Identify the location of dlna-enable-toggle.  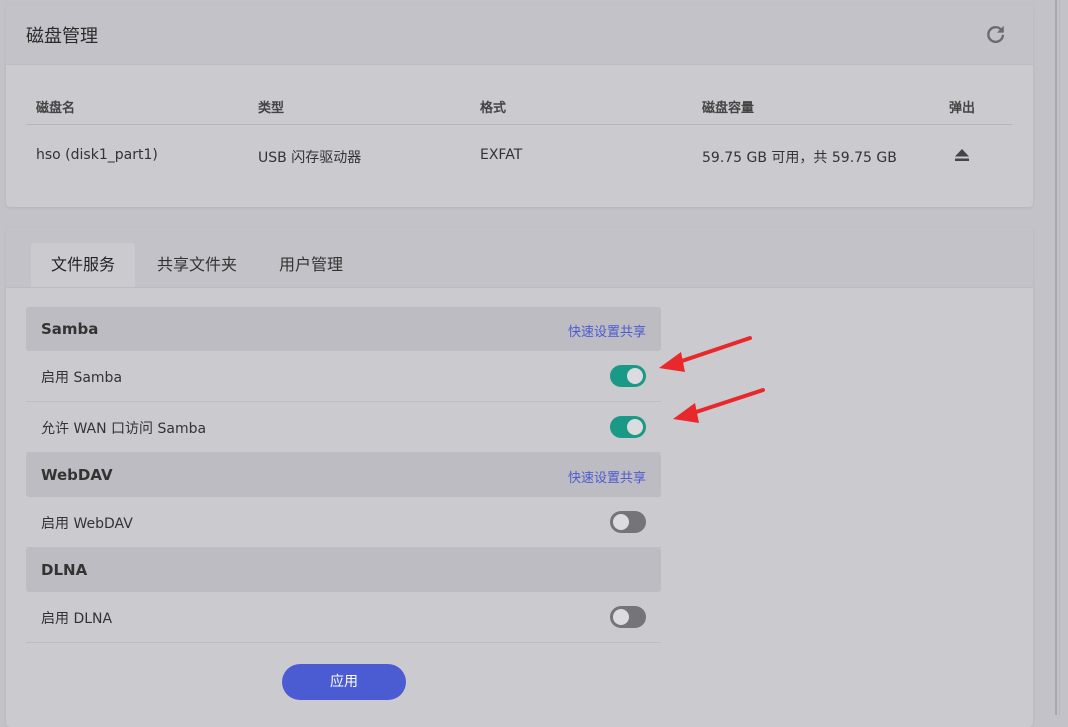
(628, 617).